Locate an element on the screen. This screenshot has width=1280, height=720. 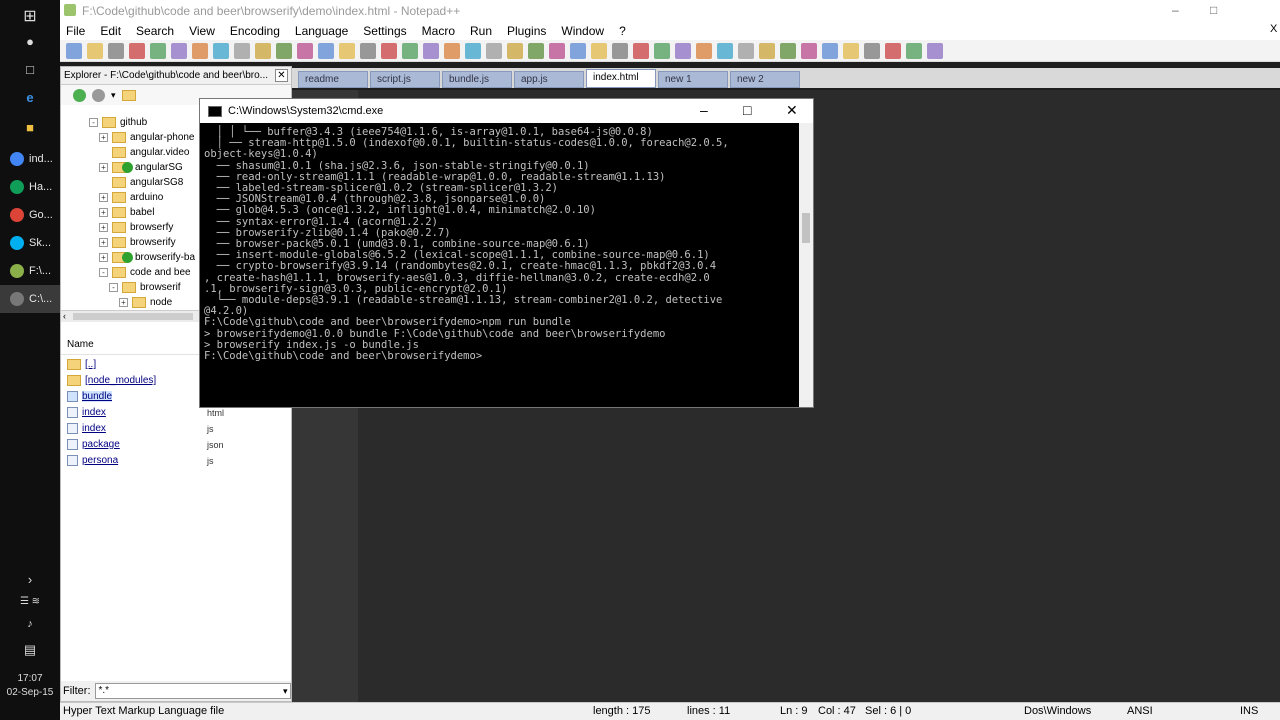
volume-icon: ♪ is located at coordinates (30, 624).